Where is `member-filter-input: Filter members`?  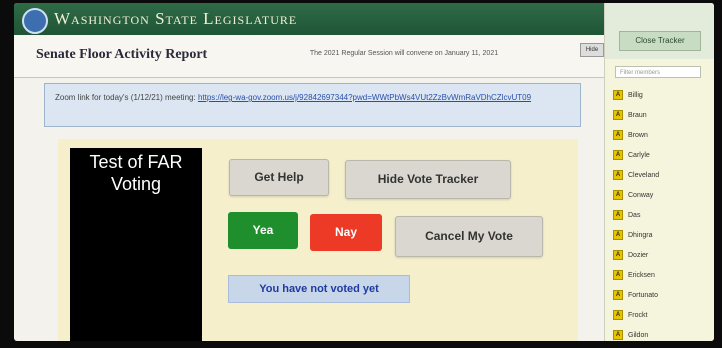
member-filter-input: Filter members is located at coordinates (658, 72).